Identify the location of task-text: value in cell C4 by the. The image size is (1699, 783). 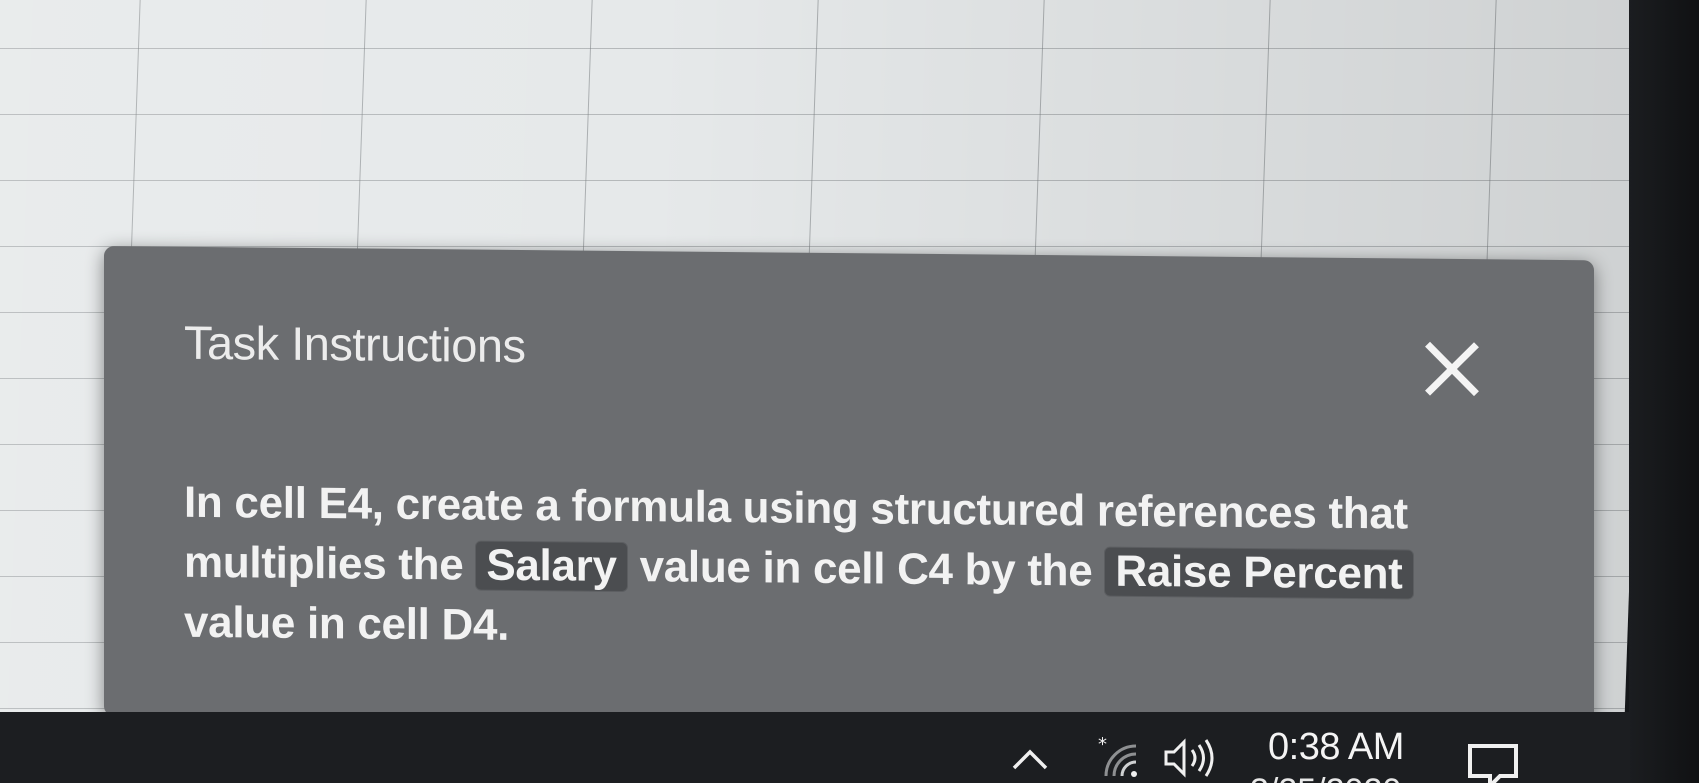
(866, 569).